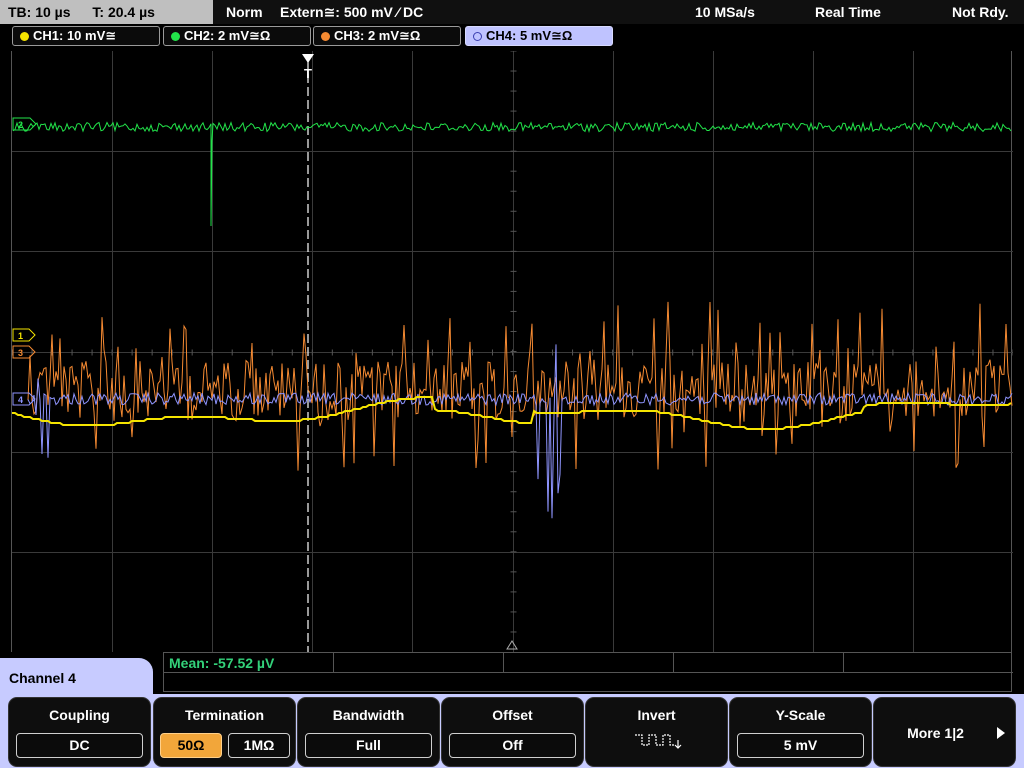 The height and width of the screenshot is (768, 1024). Describe the element at coordinates (75, 35) in the screenshot. I see `tab-ch1-label: CH1: 10 mV≅` at that location.